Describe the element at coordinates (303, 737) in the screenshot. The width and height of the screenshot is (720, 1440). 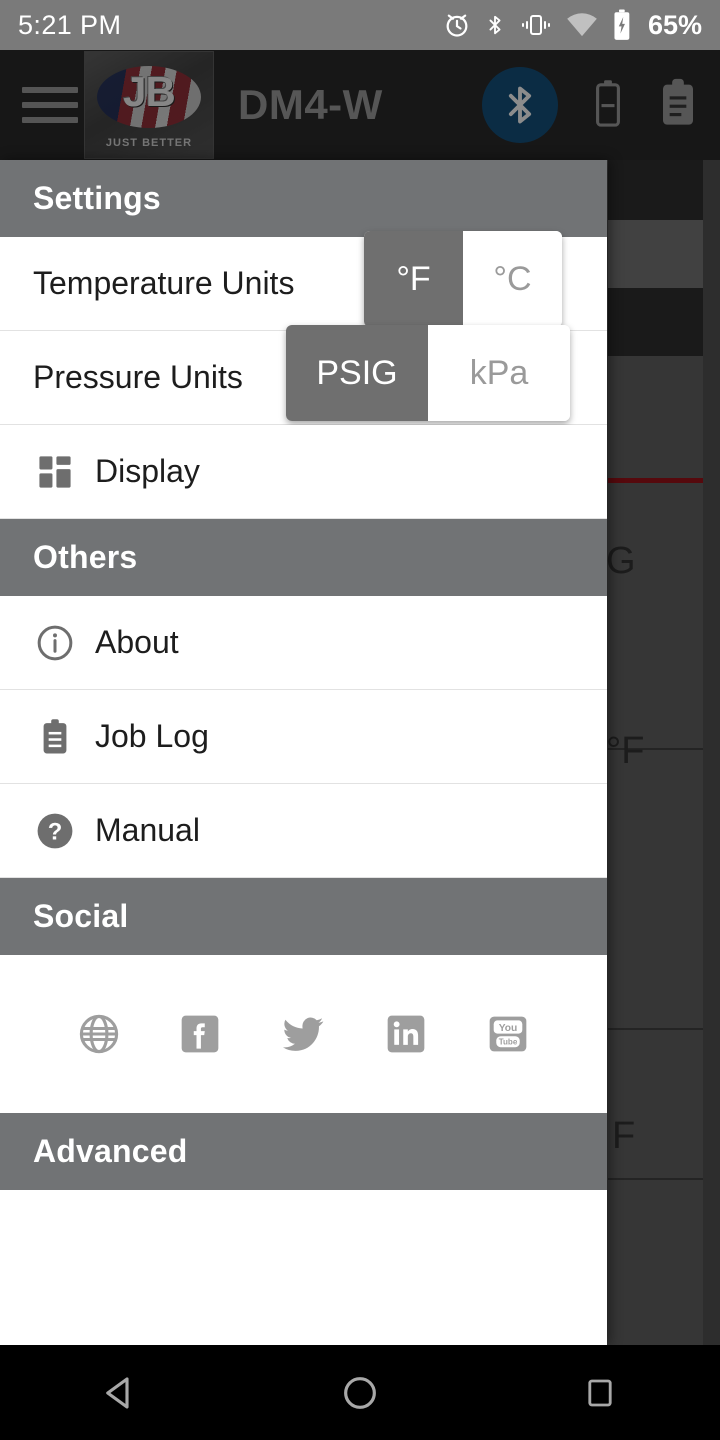
I see `row-job-log: Job Log` at that location.